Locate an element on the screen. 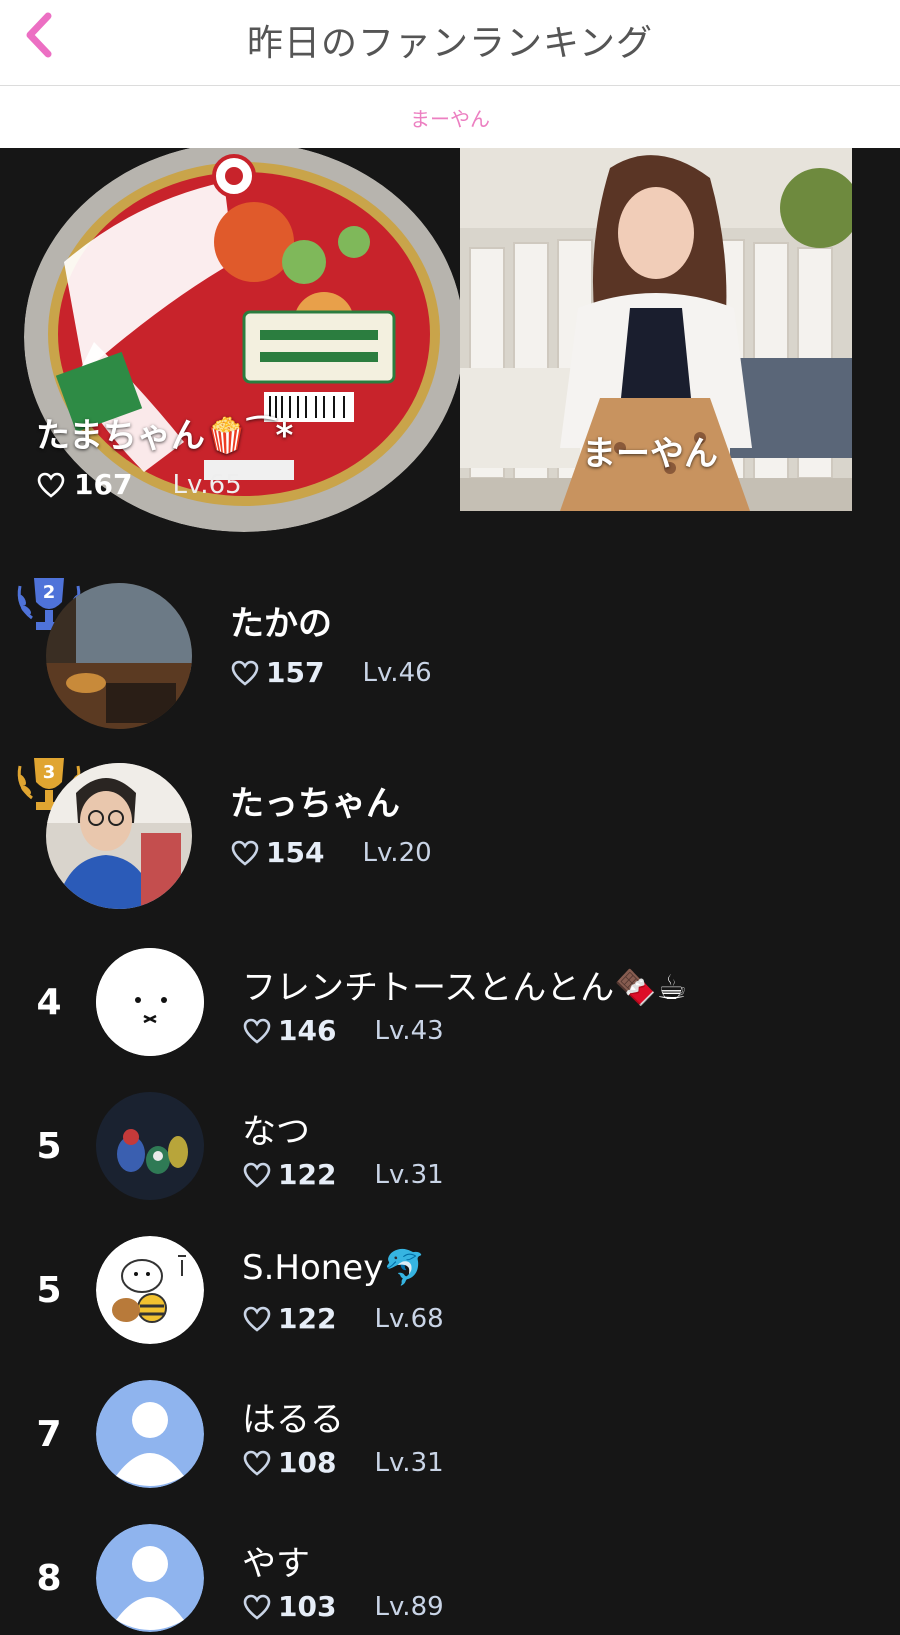 The image size is (900, 1635). rank-2-avatar is located at coordinates (119, 656).